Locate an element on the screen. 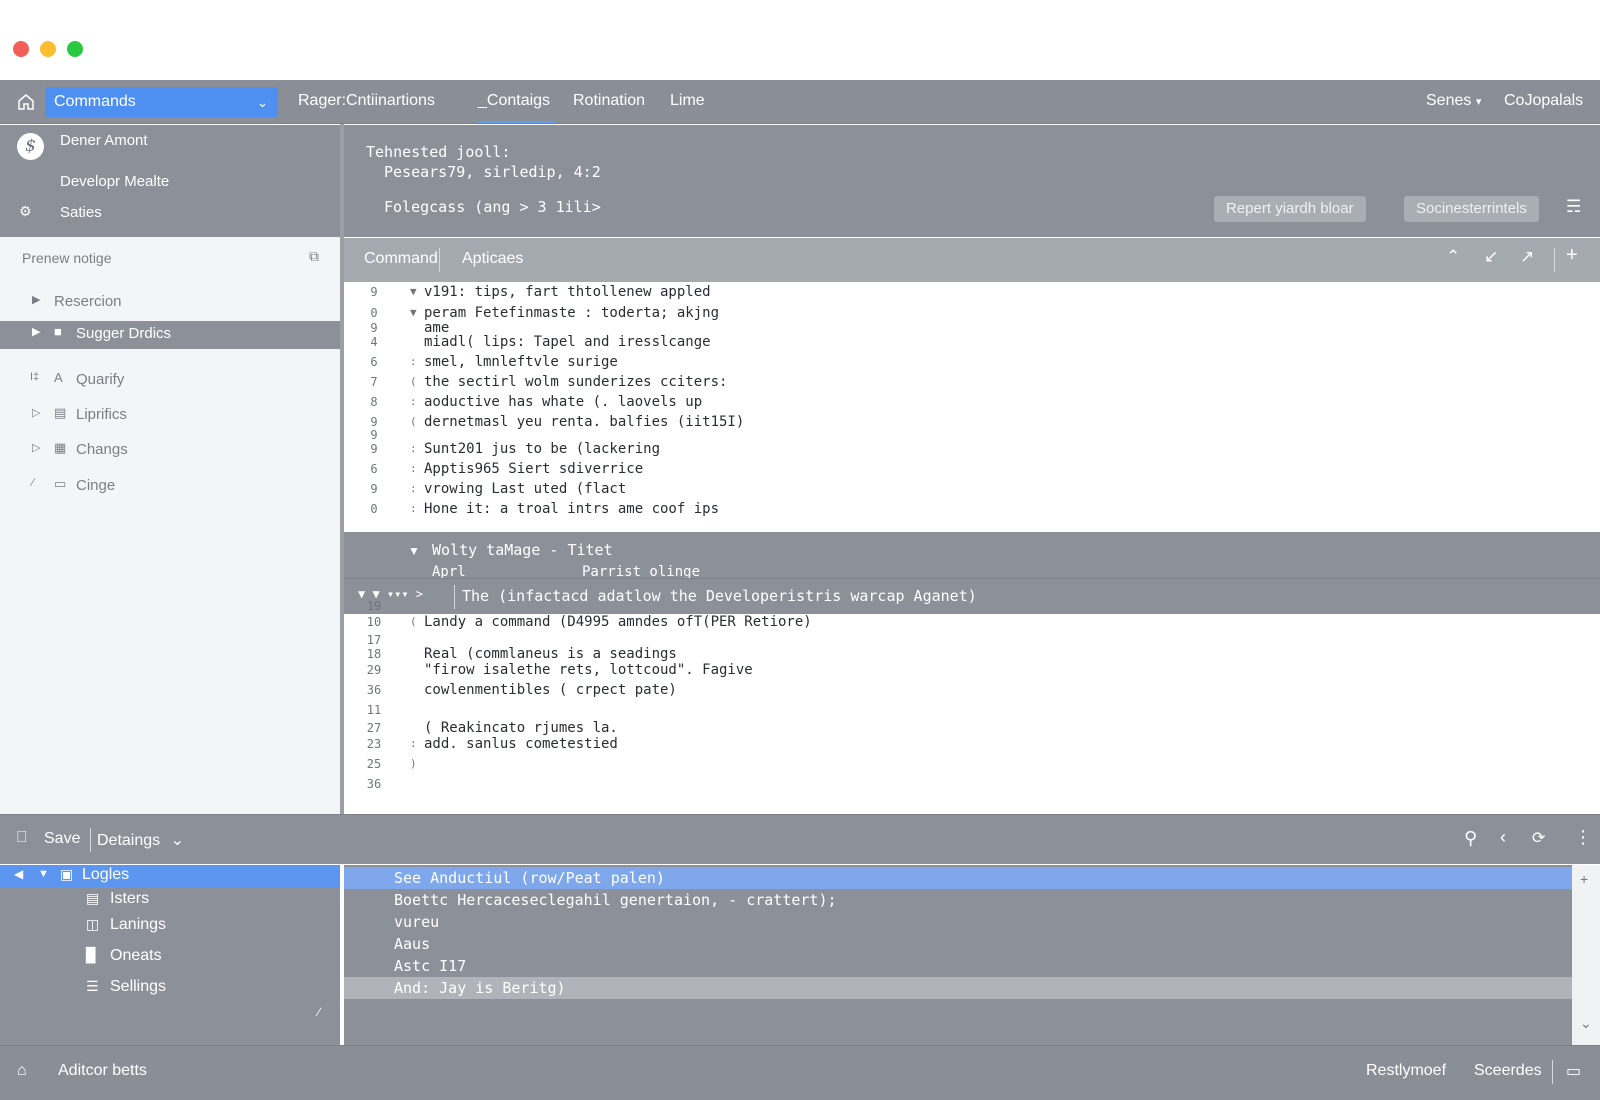 This screenshot has width=1600, height=1100. tree-item-cinge: ∕ ▭ Cinge is located at coordinates (170, 487).